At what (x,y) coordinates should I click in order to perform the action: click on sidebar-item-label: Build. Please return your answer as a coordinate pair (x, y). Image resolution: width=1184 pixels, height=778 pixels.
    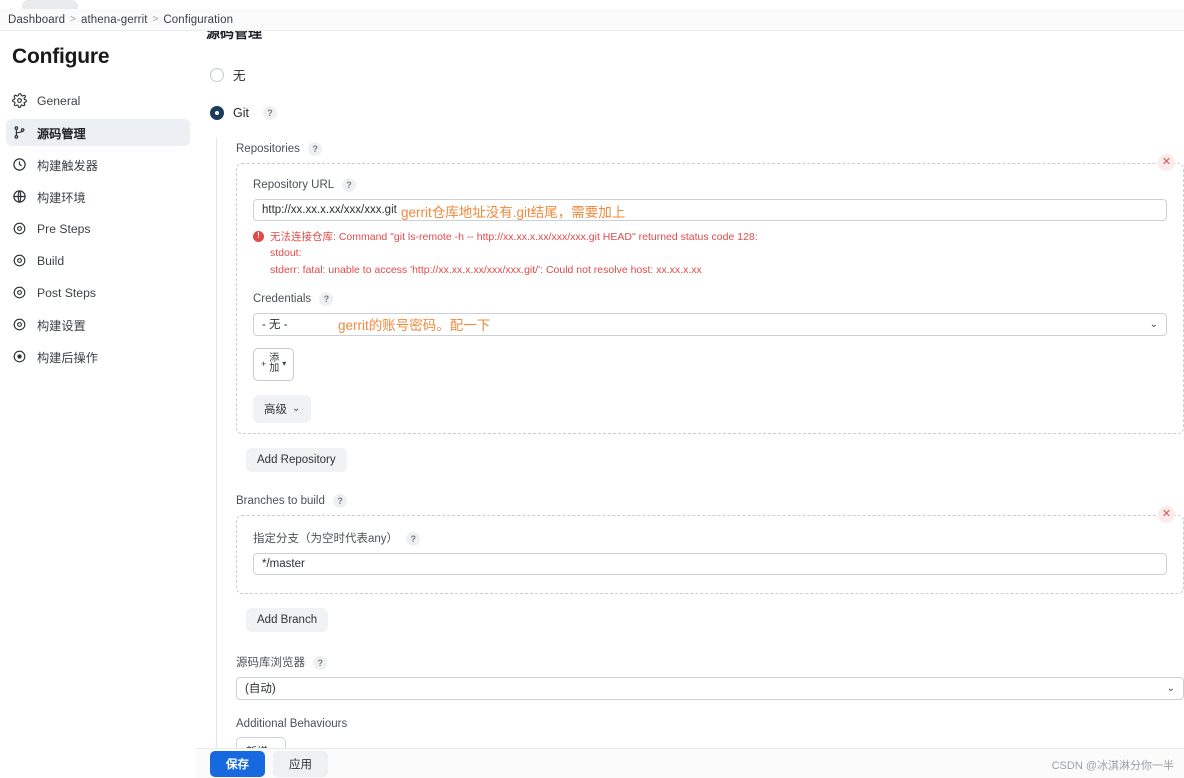
    Looking at the image, I should click on (51, 260).